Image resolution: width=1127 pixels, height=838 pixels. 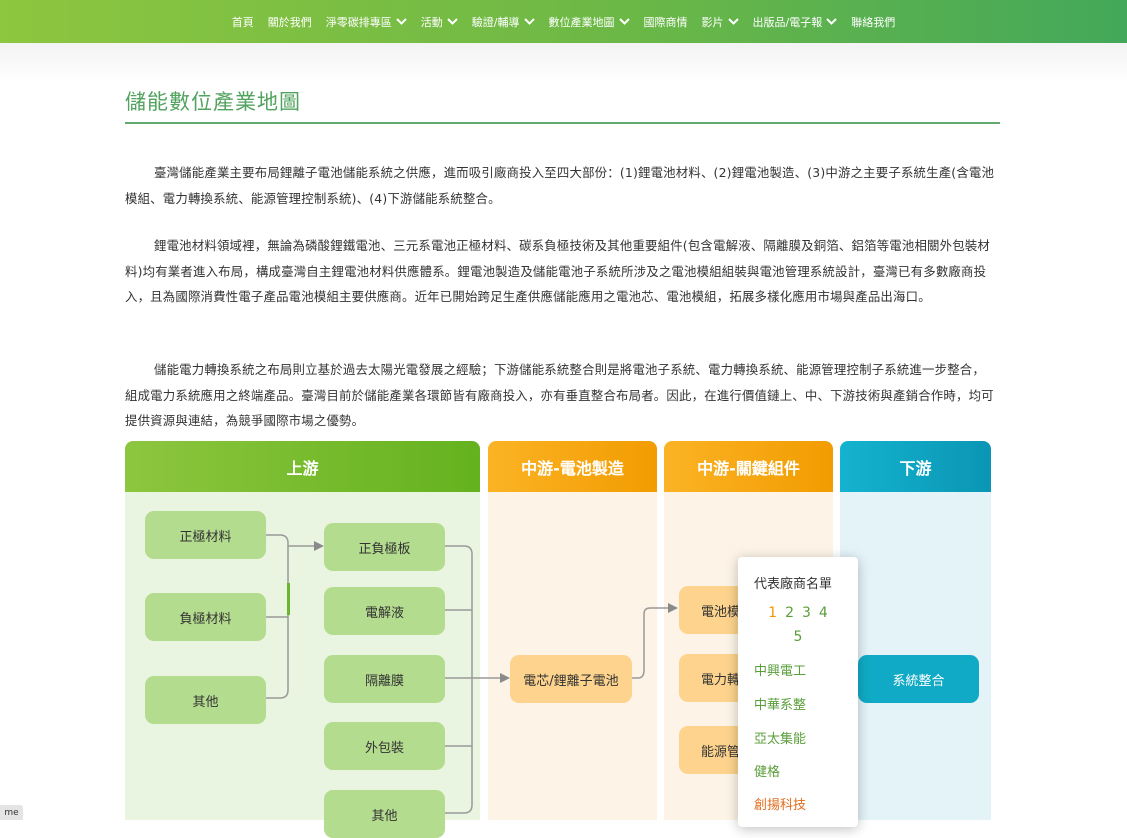 I want to click on page-3-link: 3, so click(x=806, y=613).